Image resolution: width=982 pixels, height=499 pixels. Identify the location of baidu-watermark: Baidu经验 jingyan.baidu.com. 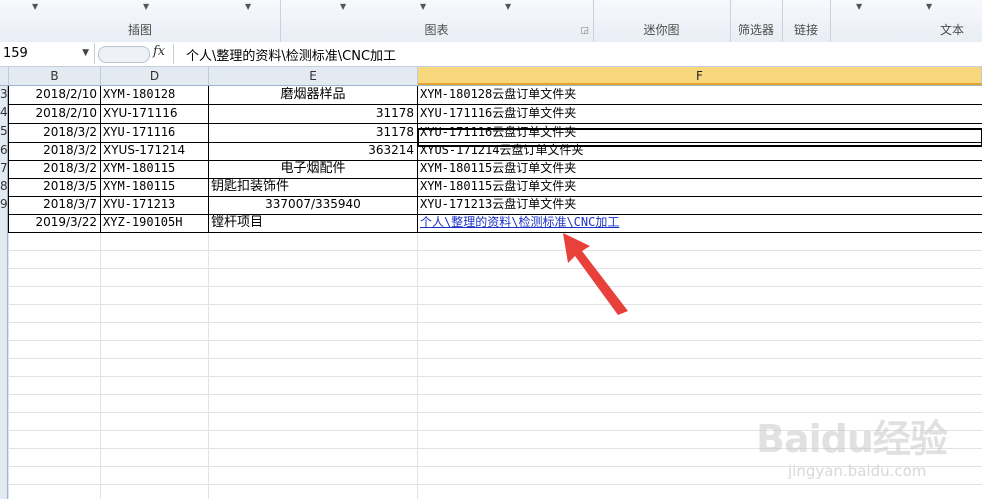
(863, 445).